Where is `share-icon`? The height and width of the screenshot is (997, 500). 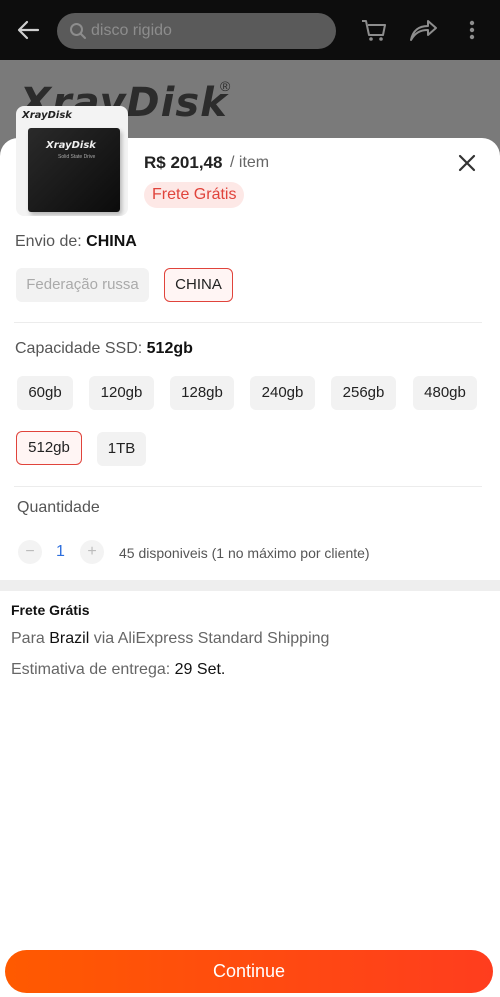
share-icon is located at coordinates (423, 30).